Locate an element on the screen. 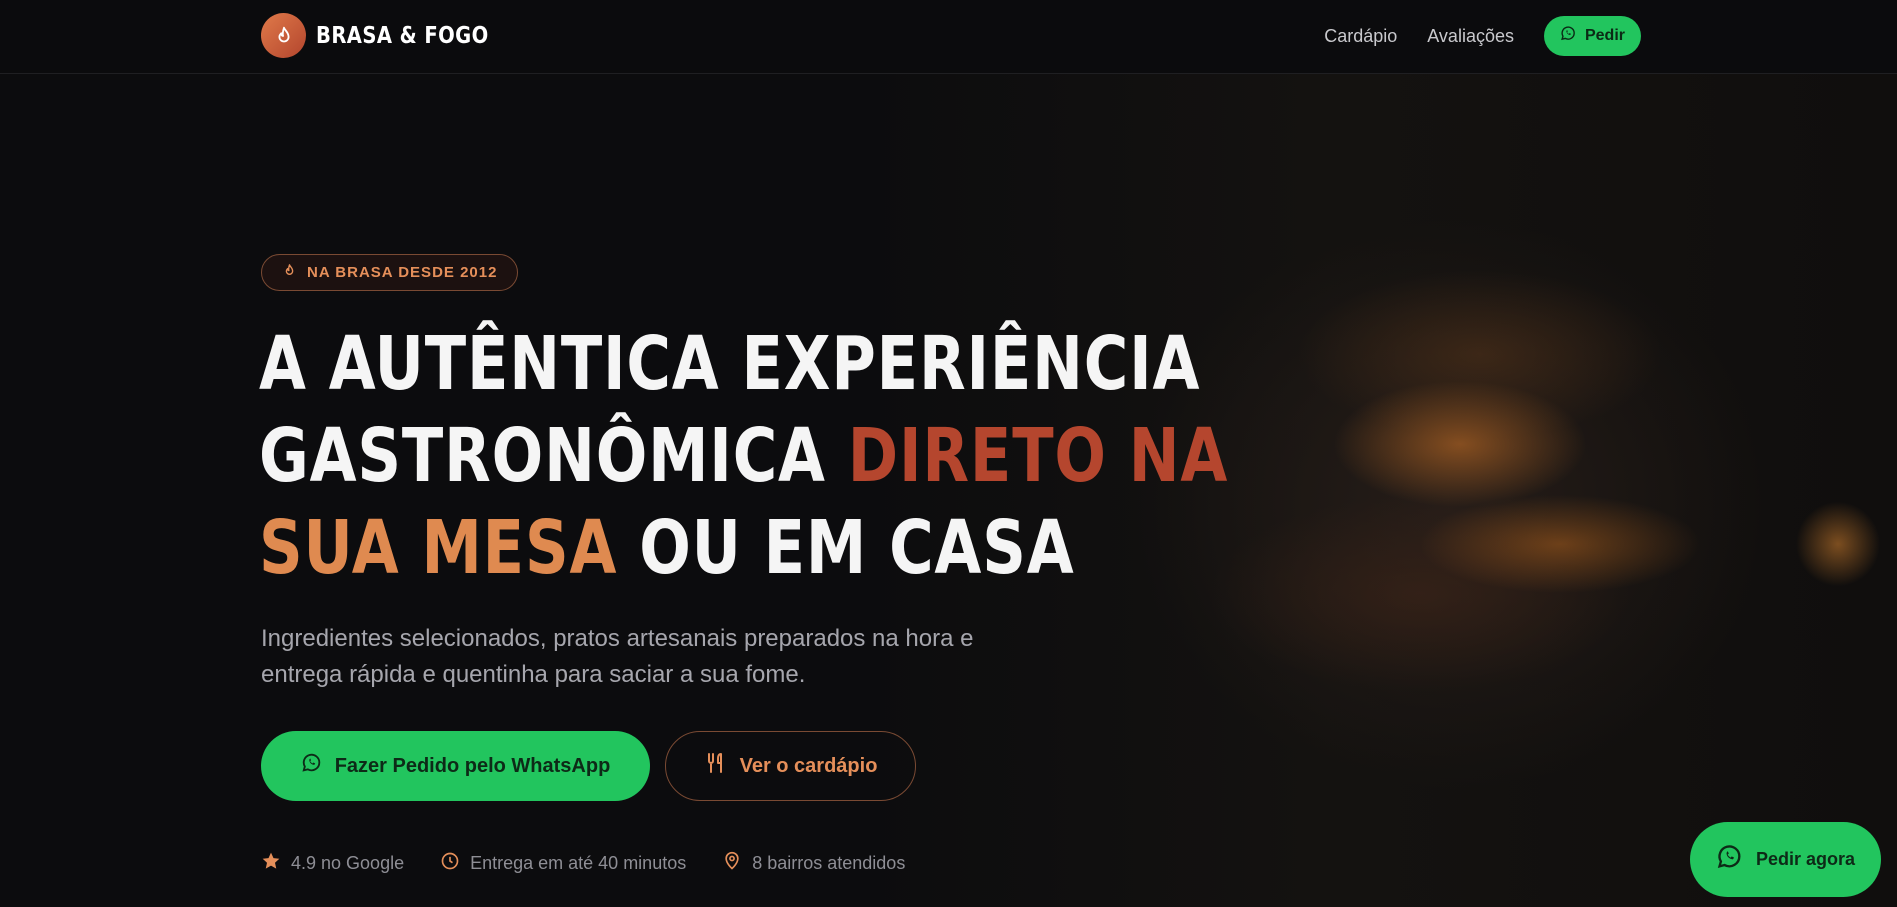 The width and height of the screenshot is (1897, 907). view-menu-label: Ver o cardápio is located at coordinates (808, 765).